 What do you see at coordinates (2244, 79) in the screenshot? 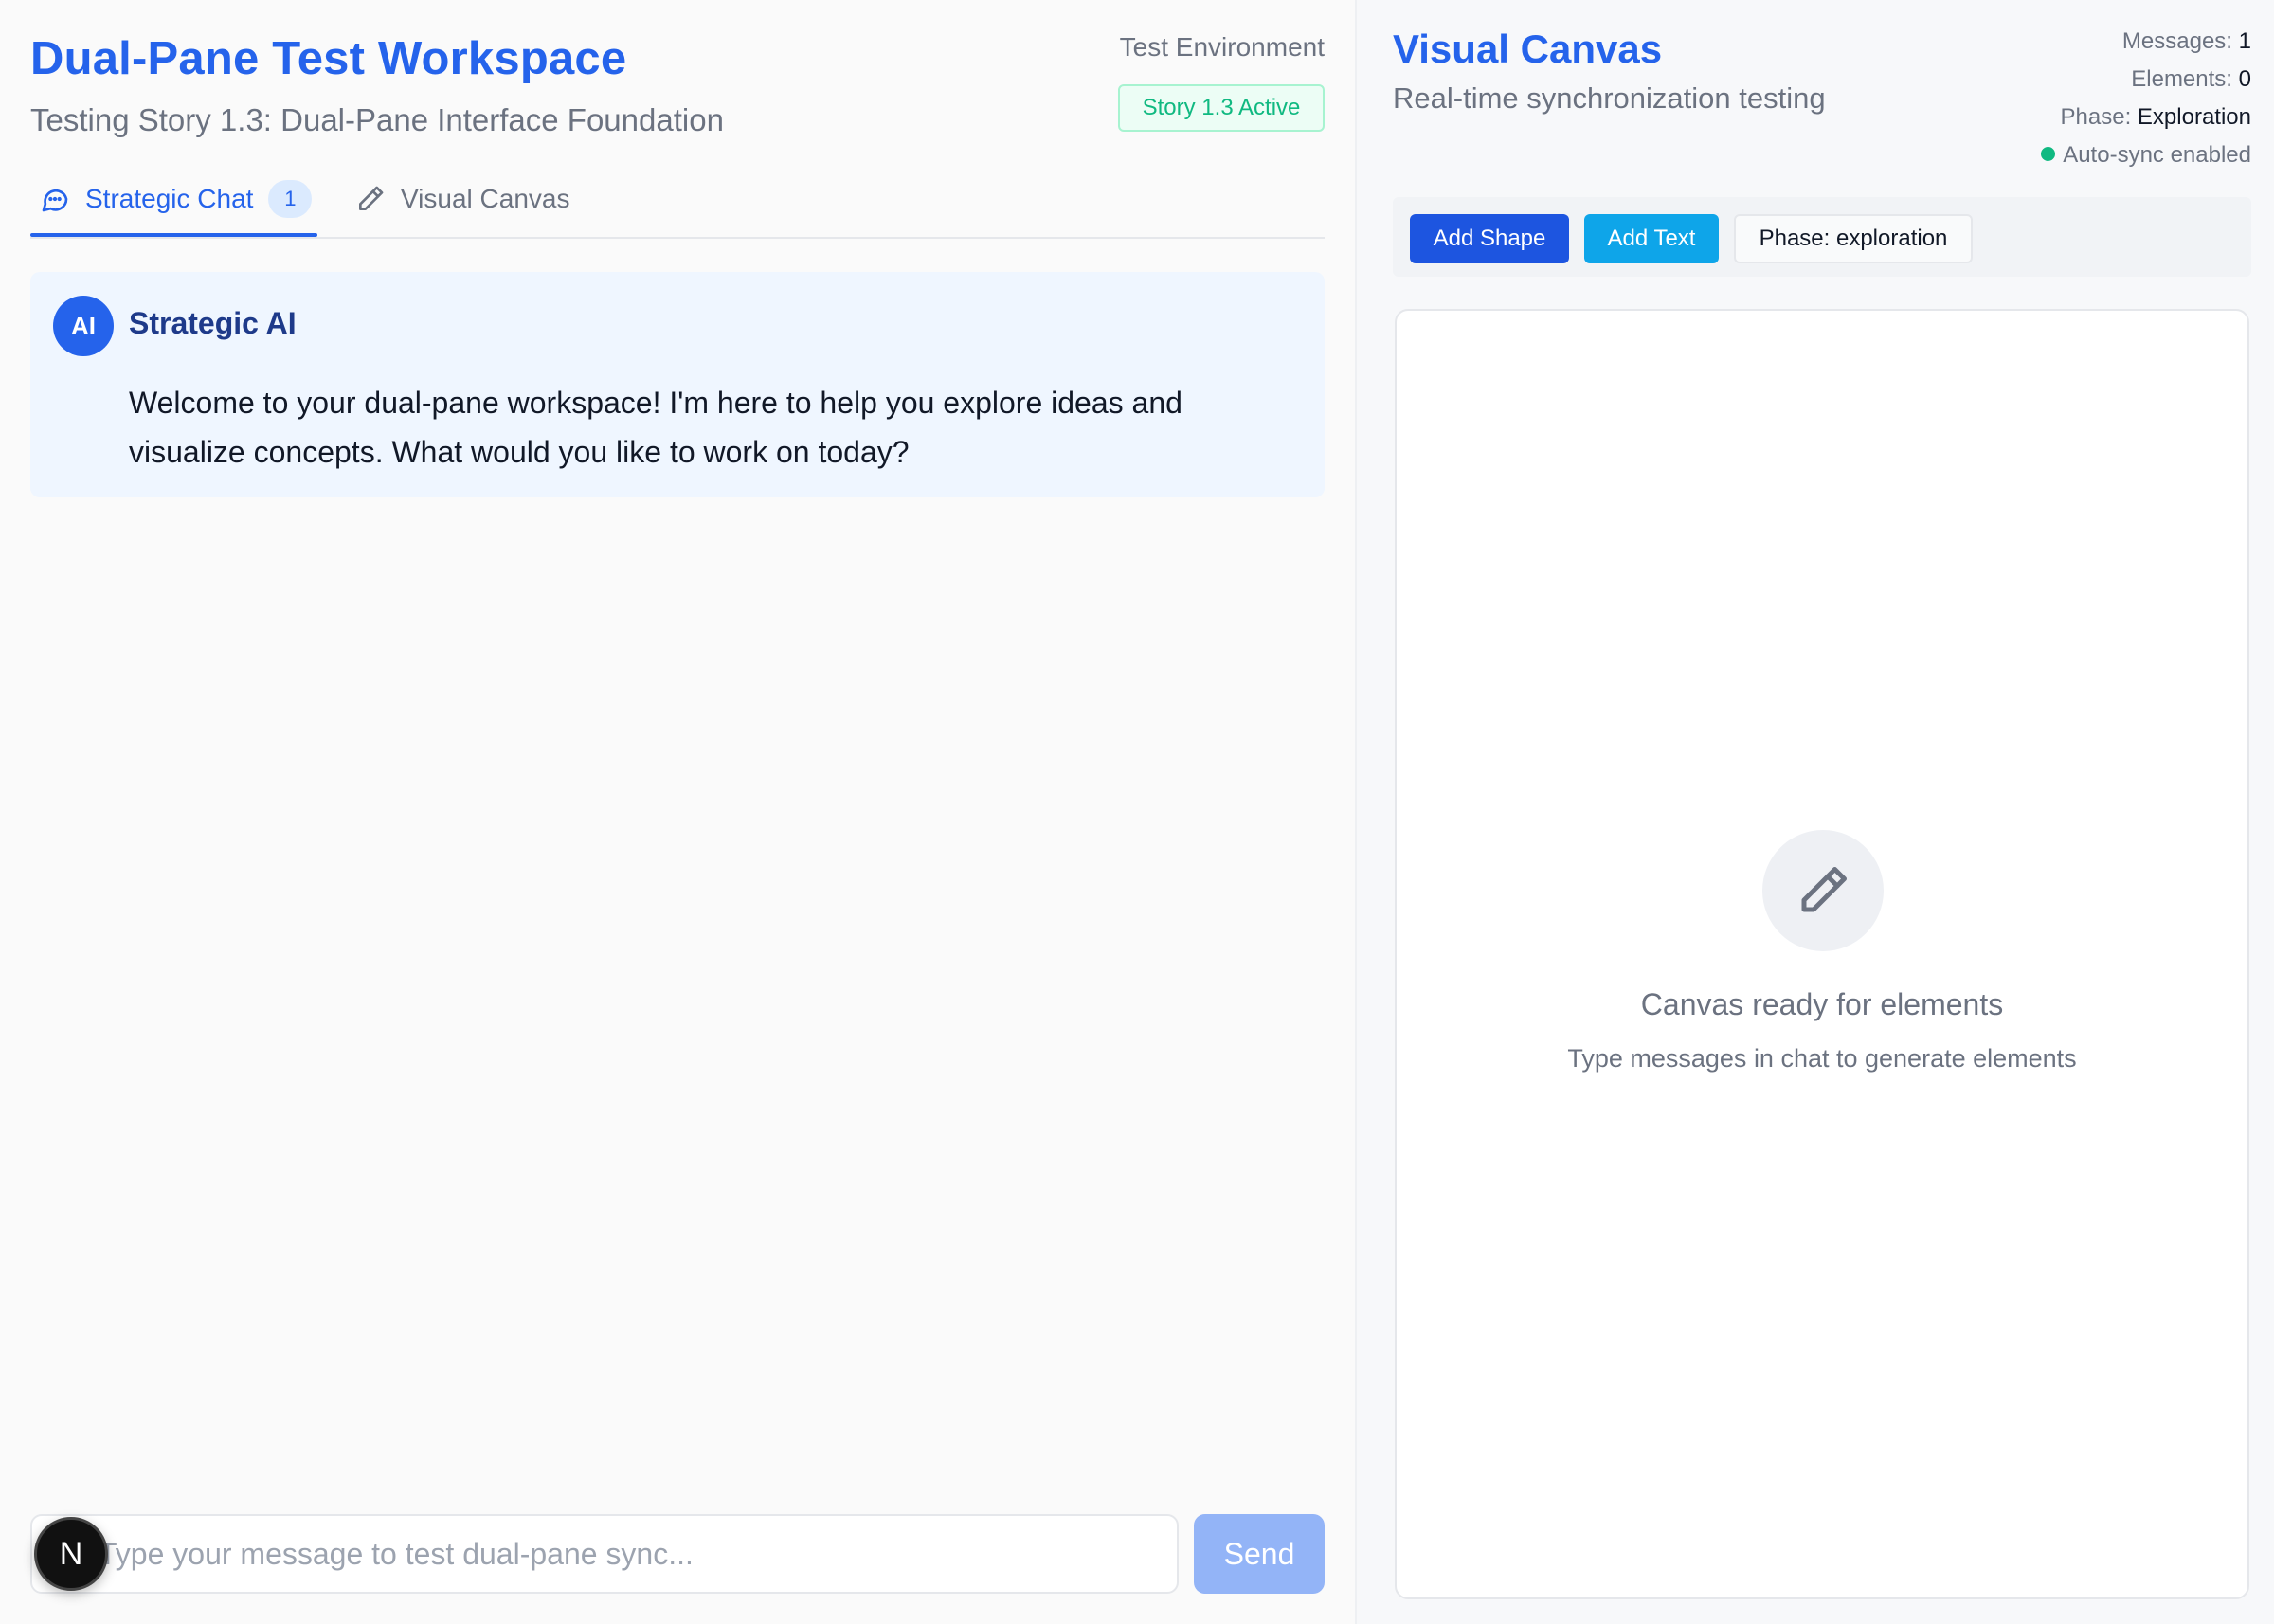
I see `elements-value: 0` at bounding box center [2244, 79].